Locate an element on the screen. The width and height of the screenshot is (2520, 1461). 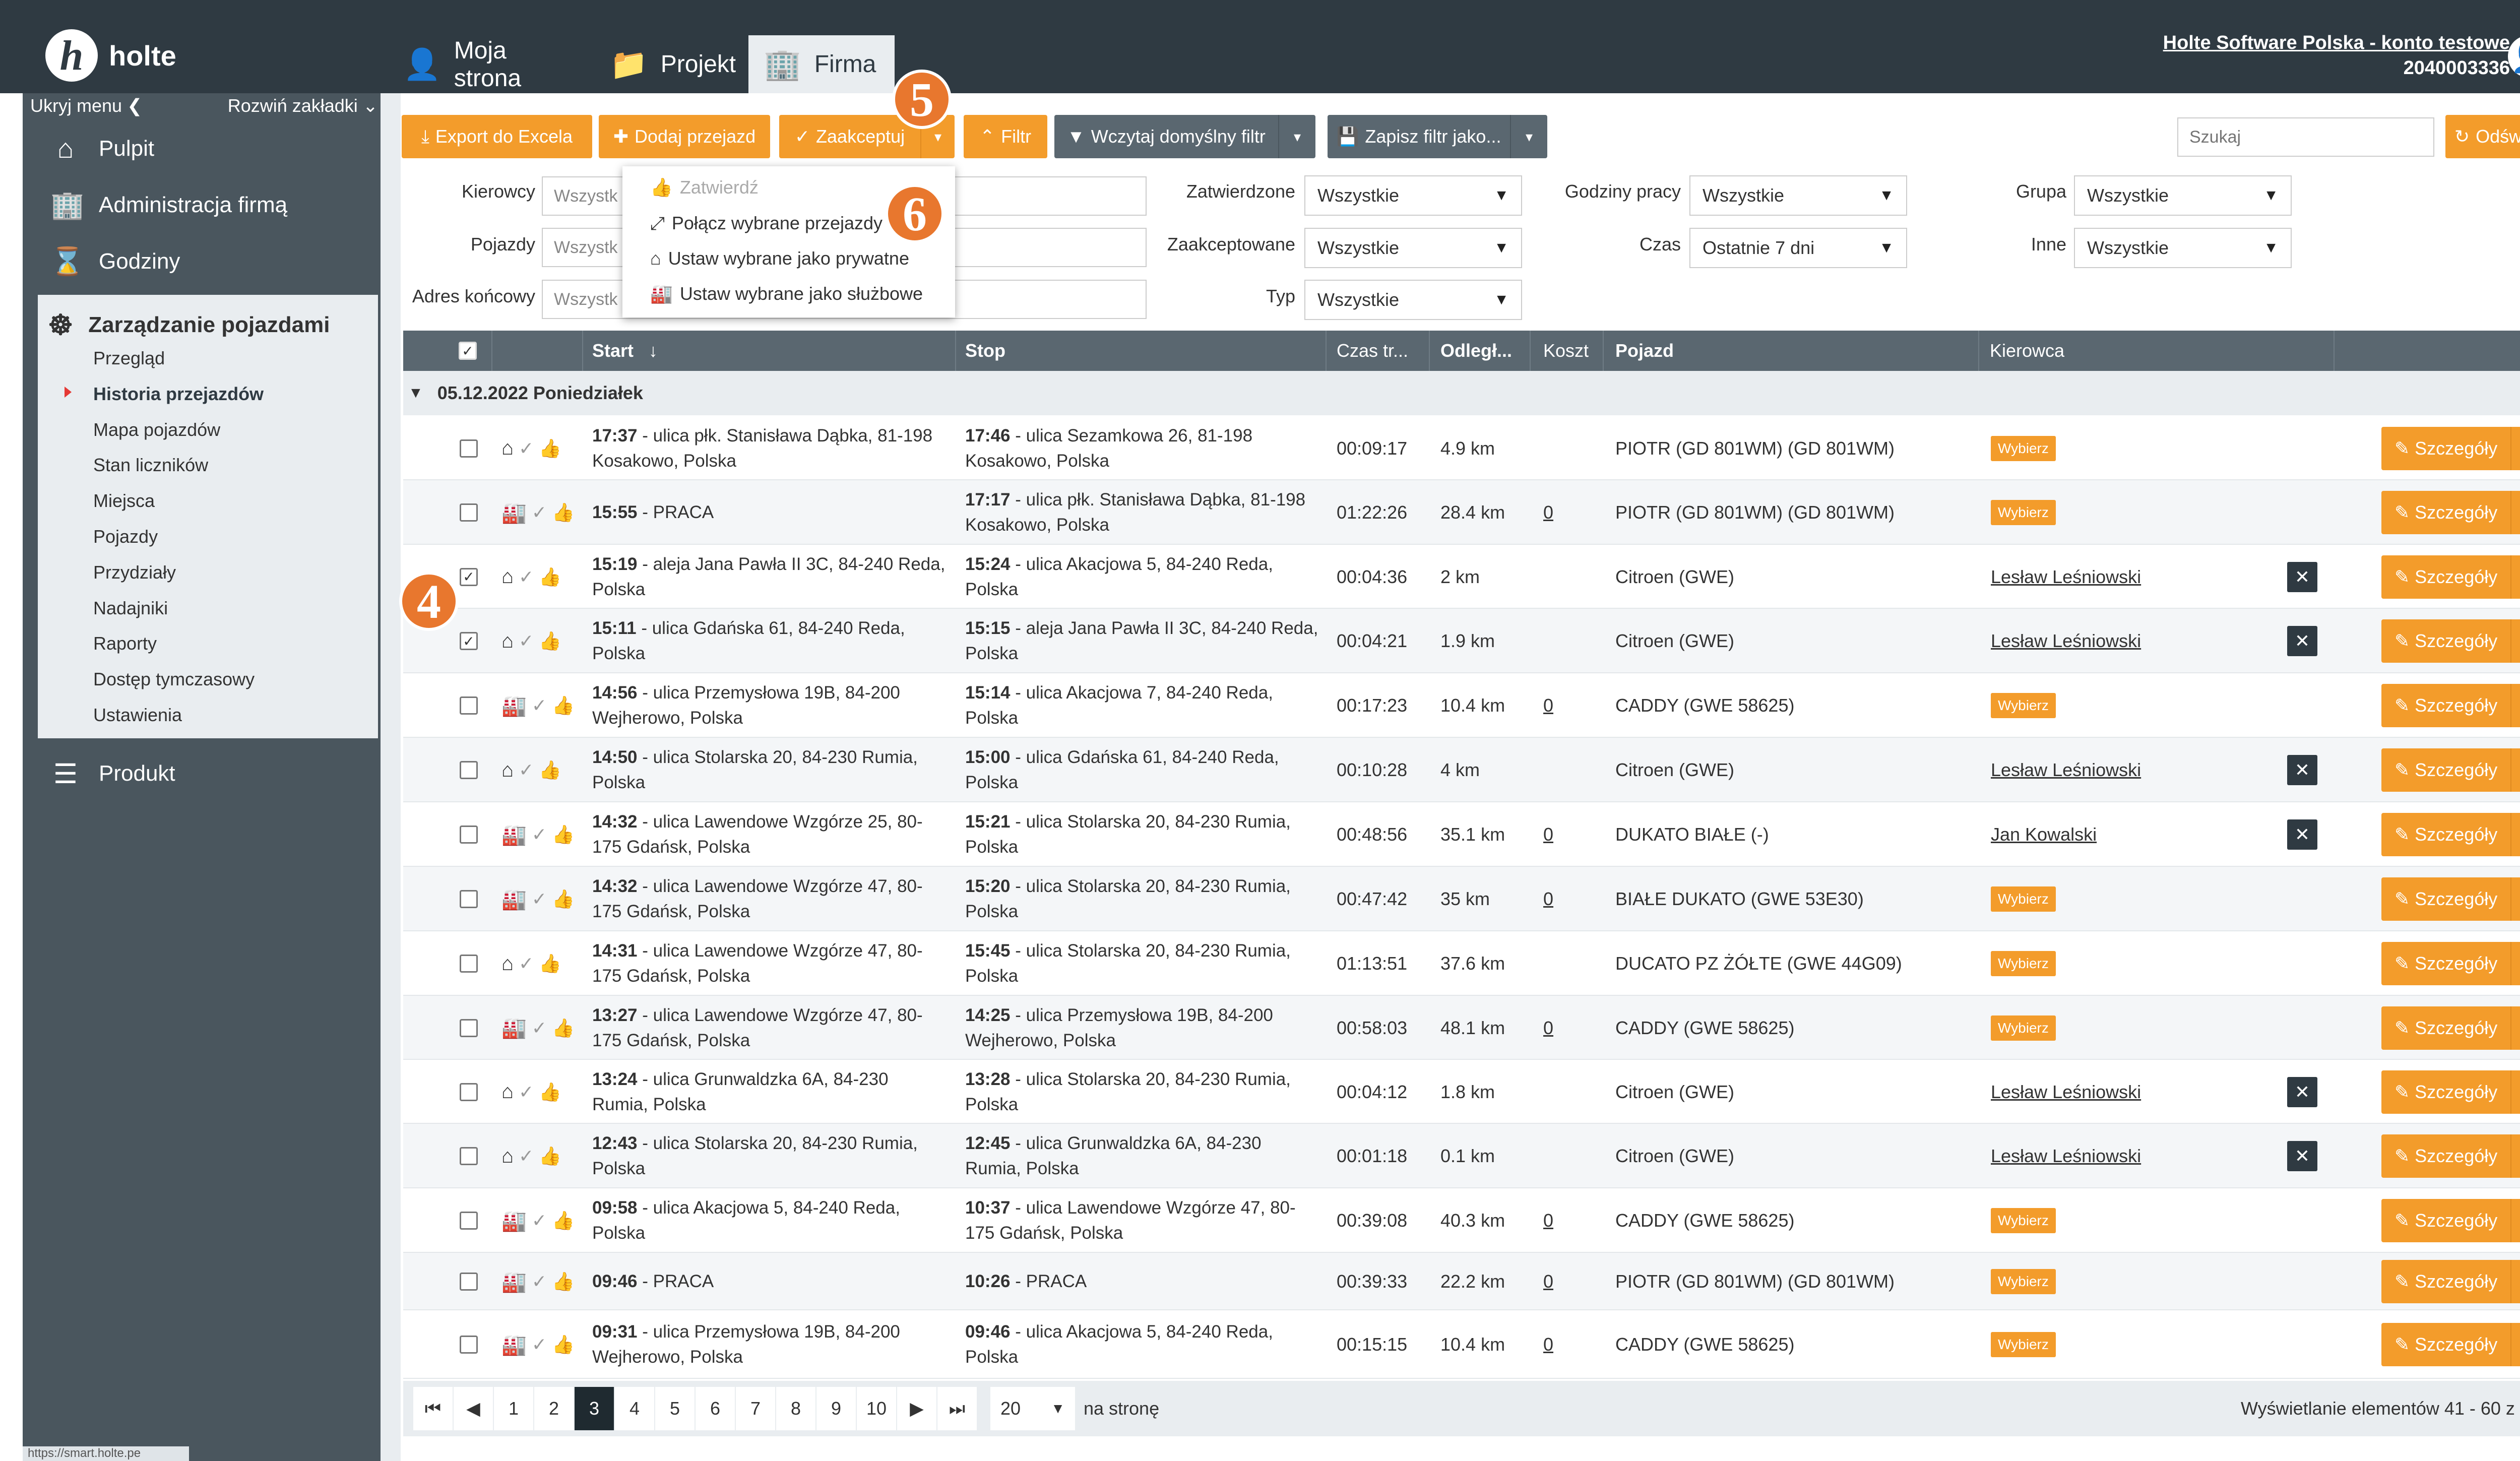
page-button: 9 is located at coordinates (836, 1408).